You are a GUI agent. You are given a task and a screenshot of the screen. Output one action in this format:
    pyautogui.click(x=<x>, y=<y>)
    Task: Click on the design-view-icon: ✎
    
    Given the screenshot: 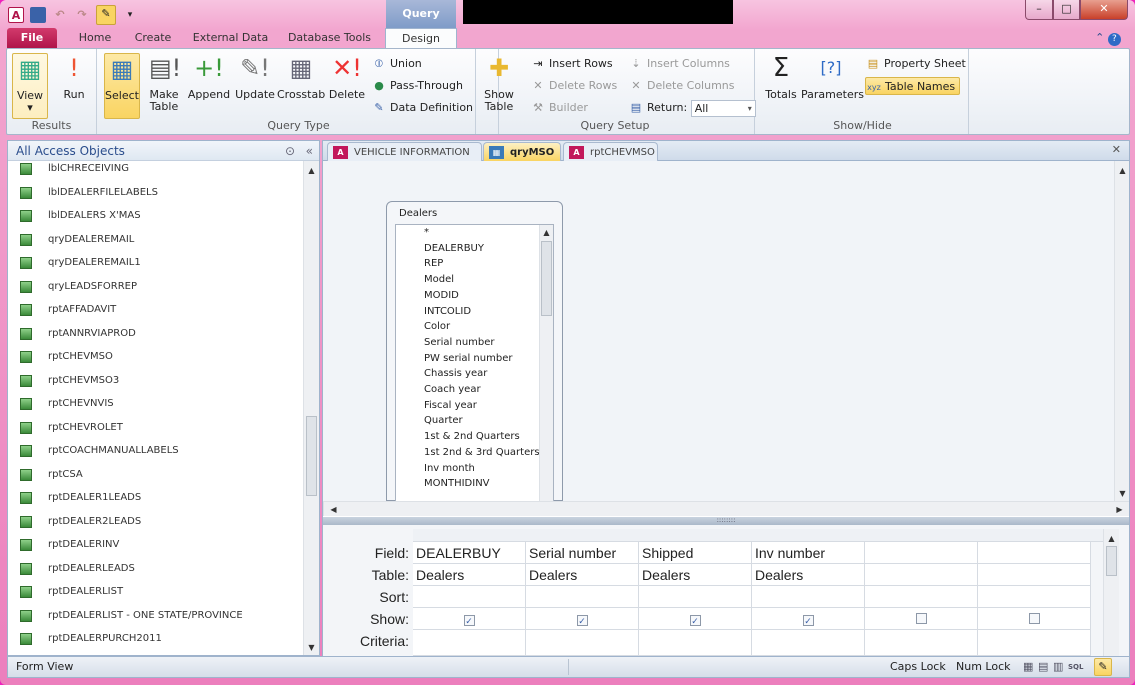 What is the action you would take?
    pyautogui.click(x=106, y=15)
    